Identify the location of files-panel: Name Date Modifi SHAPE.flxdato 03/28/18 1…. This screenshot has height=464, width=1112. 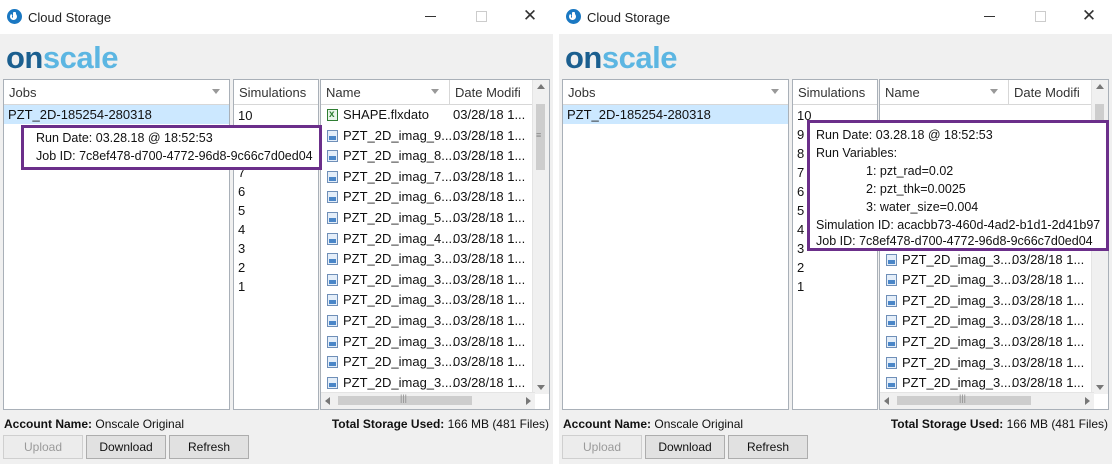
(435, 244).